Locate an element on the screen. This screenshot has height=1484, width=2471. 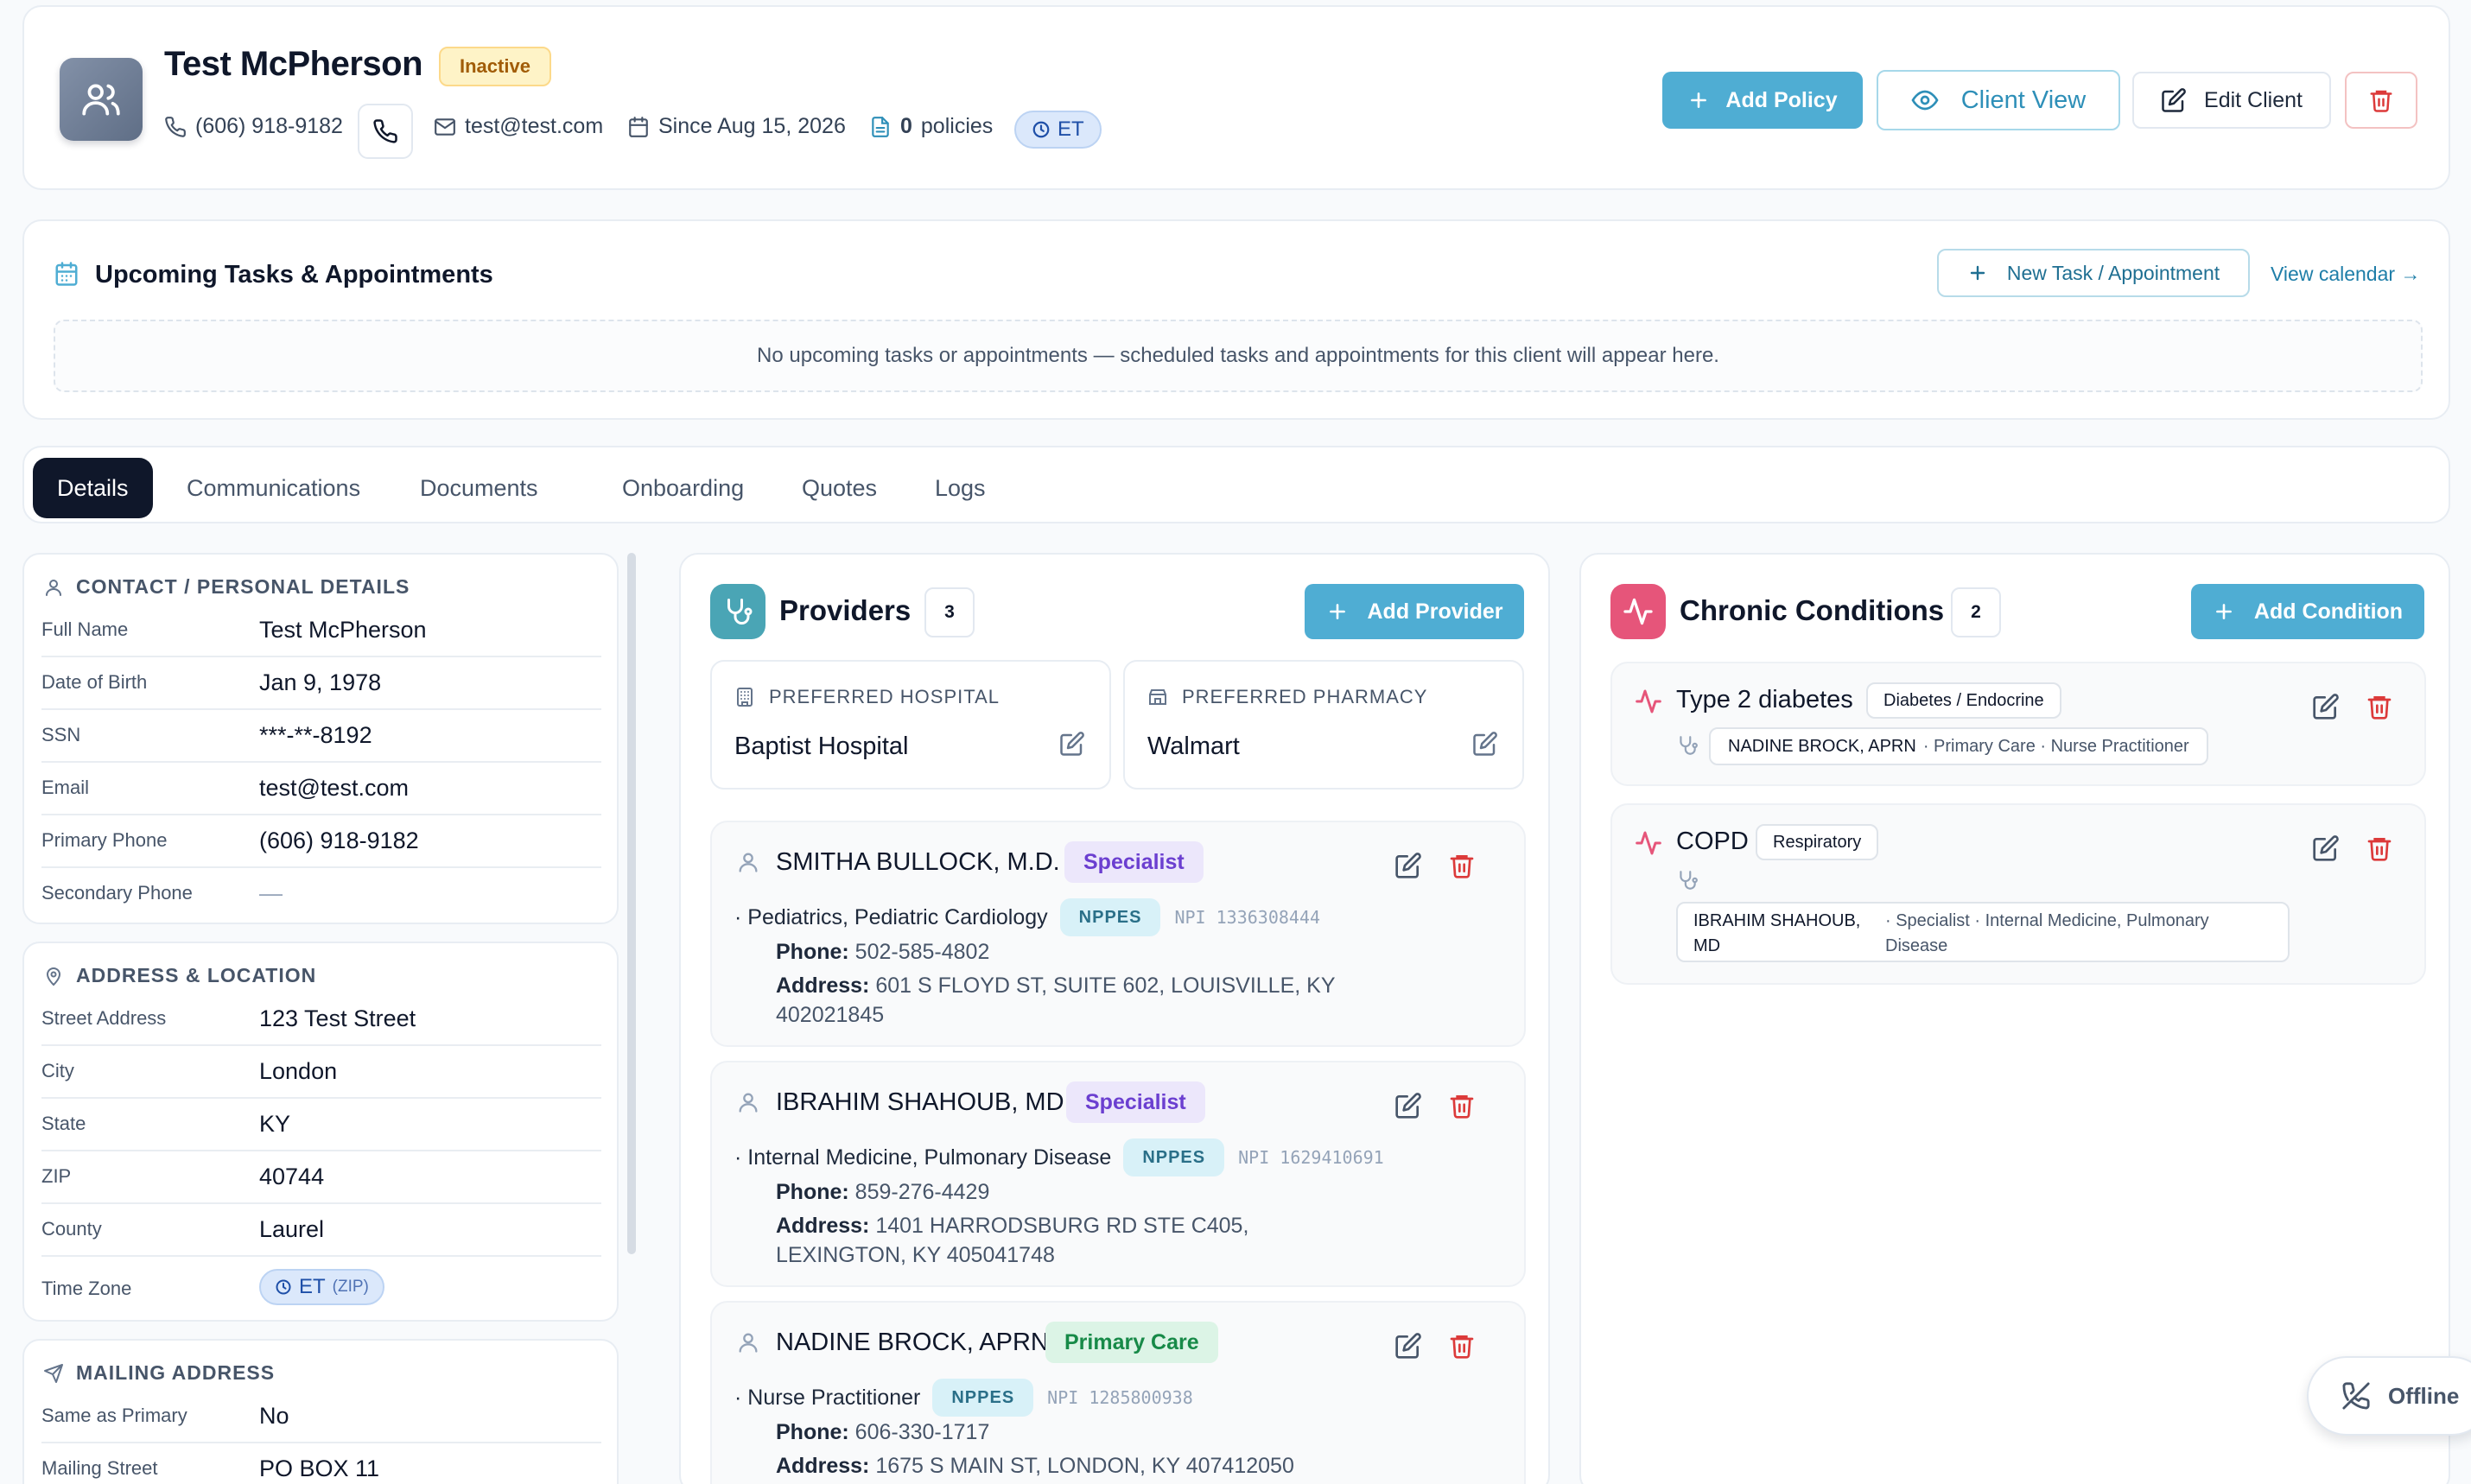
field-value: 123 Test Street is located at coordinates (337, 1018).